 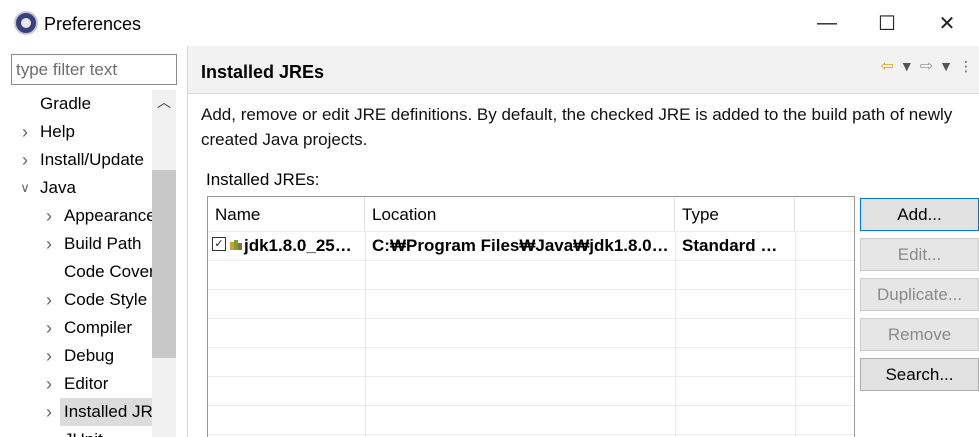 I want to click on back-dropdown-icon: ▼, so click(x=907, y=66).